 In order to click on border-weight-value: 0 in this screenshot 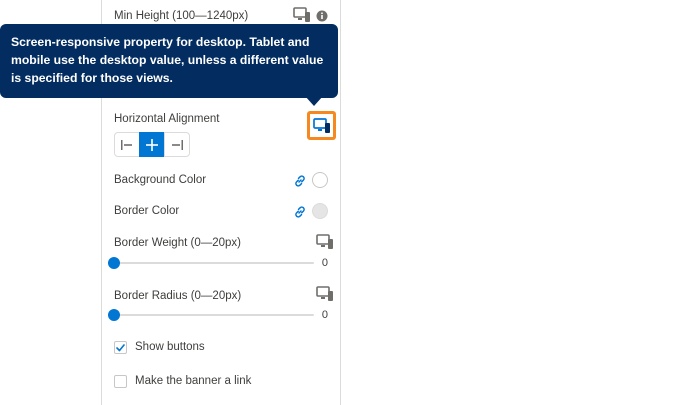, I will do `click(324, 263)`.